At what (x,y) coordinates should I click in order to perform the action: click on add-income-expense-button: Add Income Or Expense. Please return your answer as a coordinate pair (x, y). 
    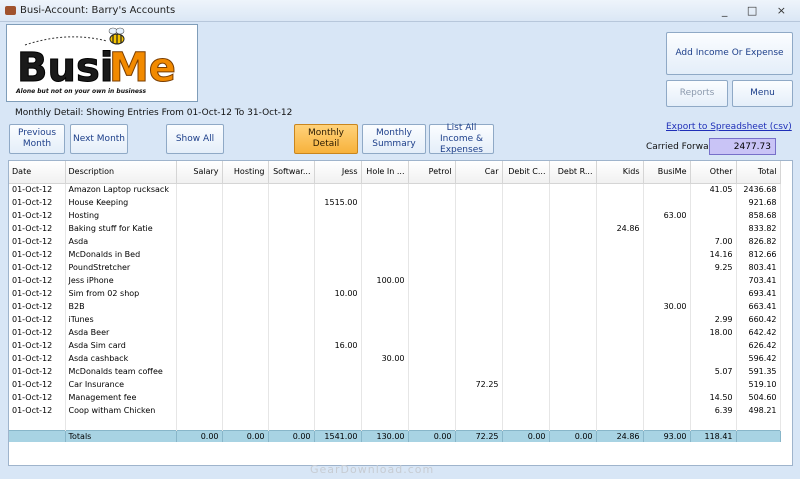
    Looking at the image, I should click on (729, 53).